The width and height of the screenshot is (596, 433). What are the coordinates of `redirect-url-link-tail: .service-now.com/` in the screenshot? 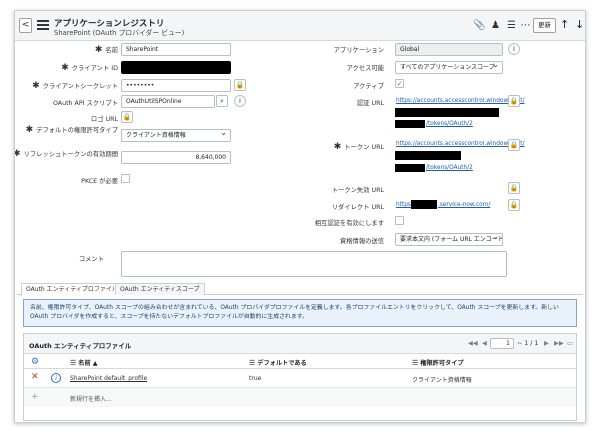 It's located at (464, 205).